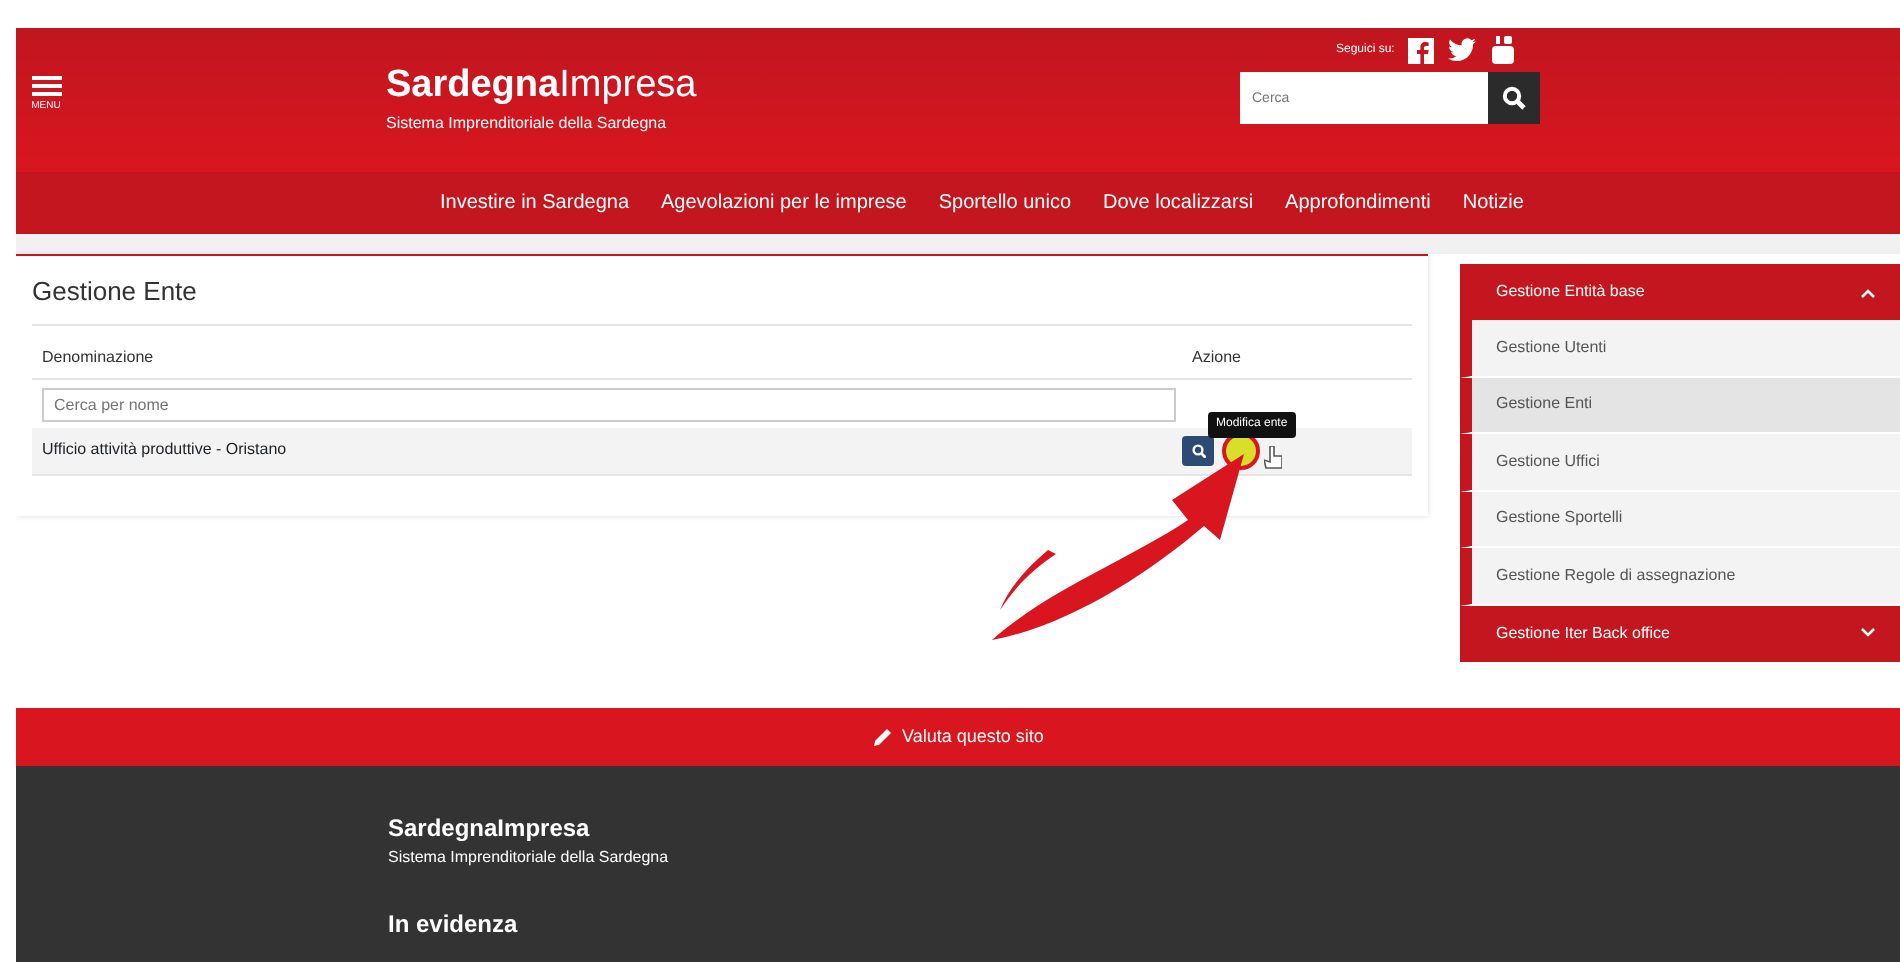 The height and width of the screenshot is (962, 1900). Describe the element at coordinates (1680, 405) in the screenshot. I see `sidebar-item: Gestione Enti` at that location.